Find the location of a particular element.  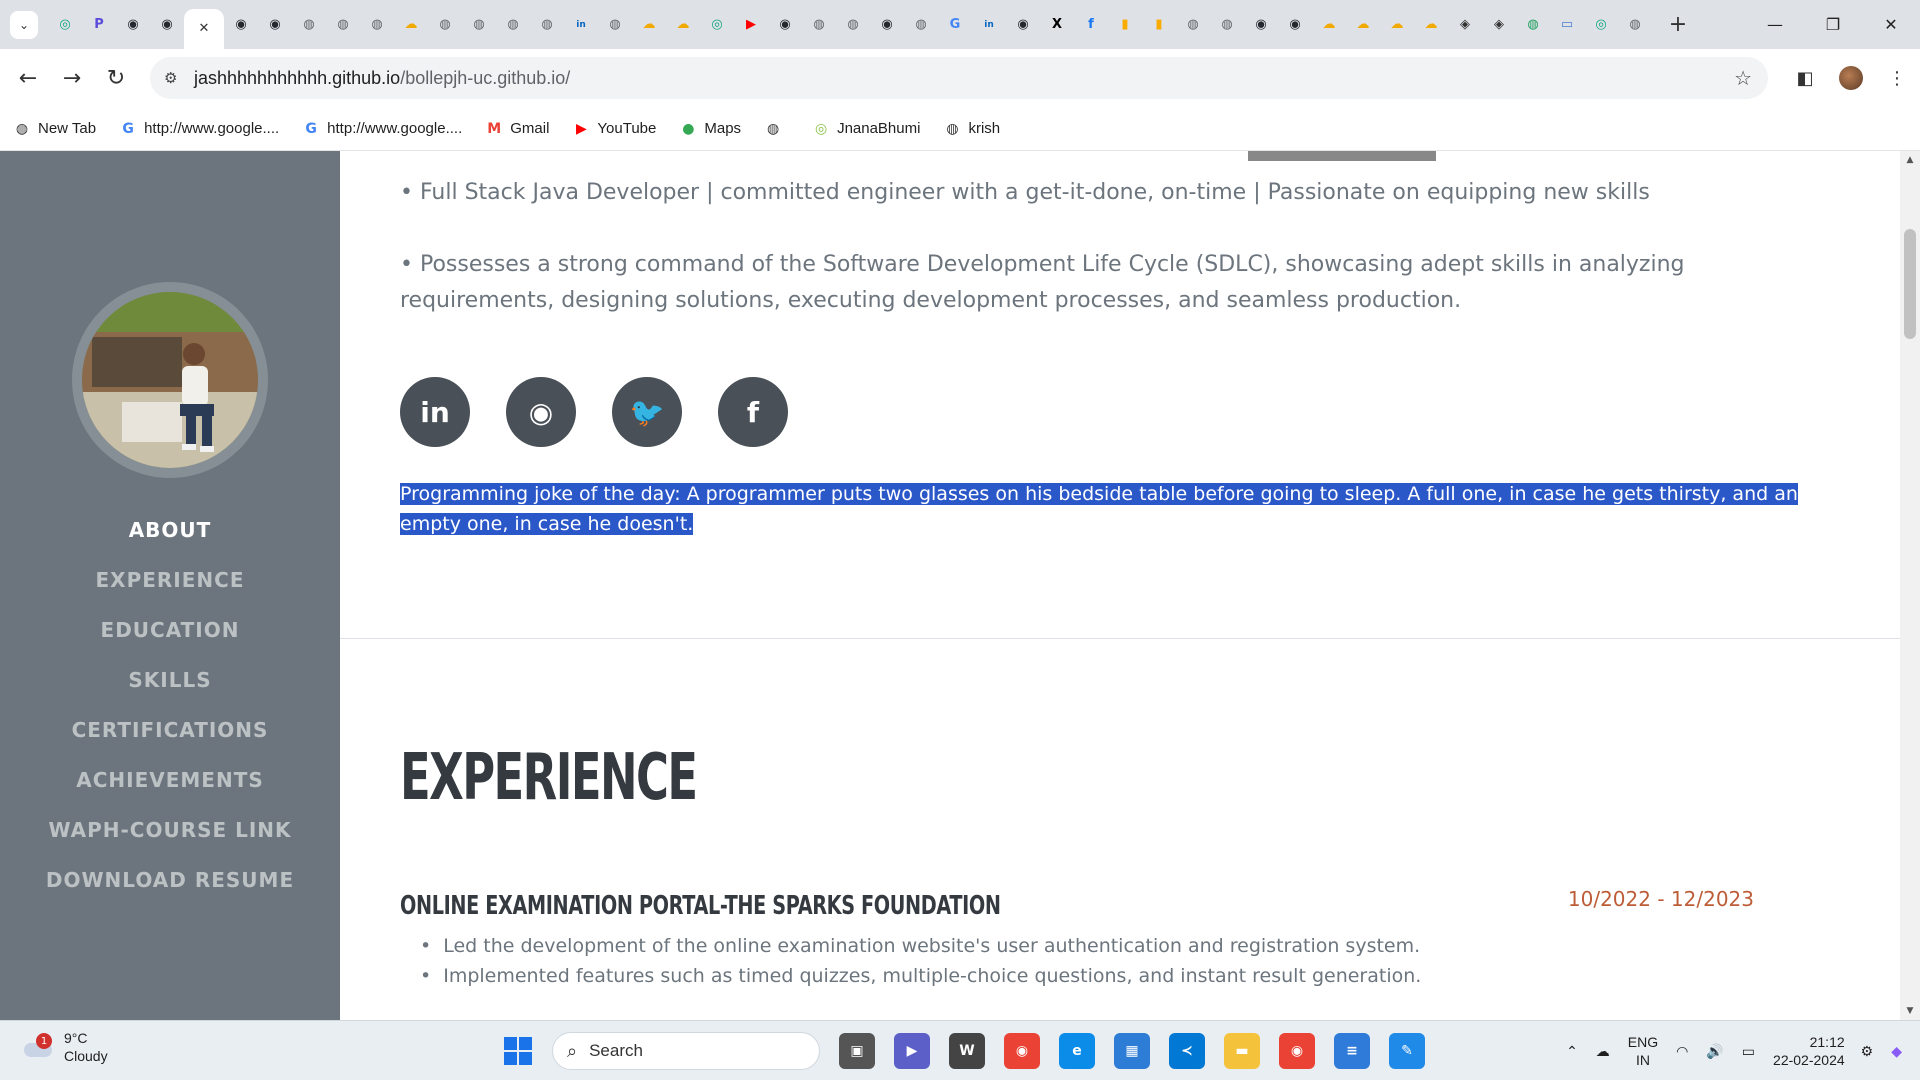

page-scrollbar: ▲ ▼ is located at coordinates (1910, 585).